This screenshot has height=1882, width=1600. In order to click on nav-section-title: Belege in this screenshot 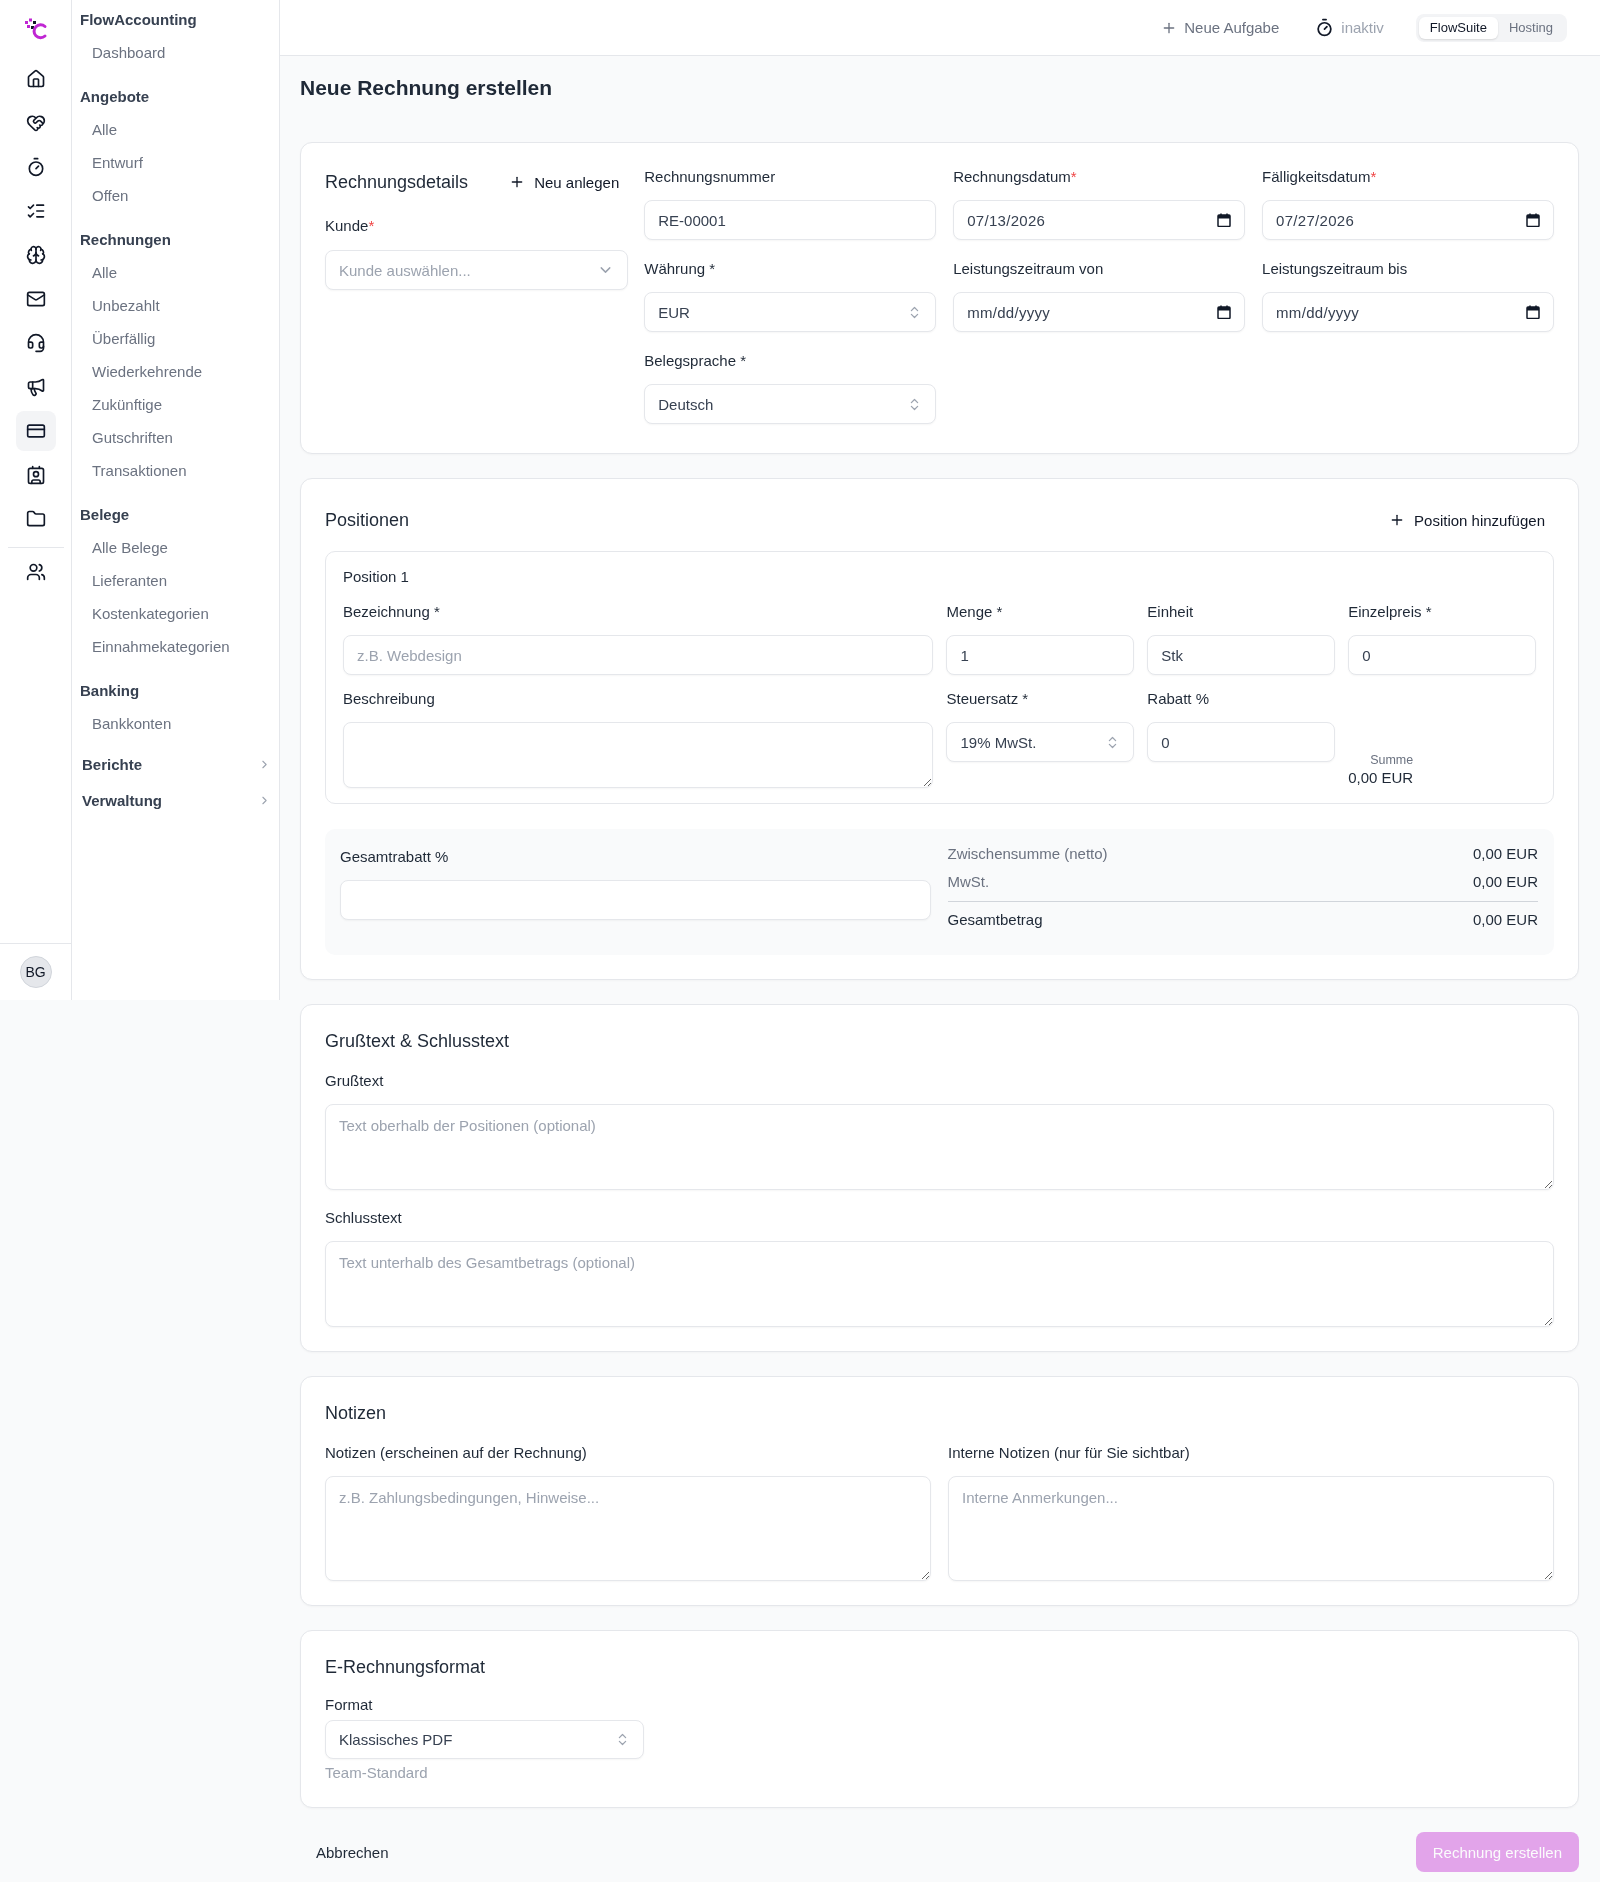, I will do `click(105, 515)`.